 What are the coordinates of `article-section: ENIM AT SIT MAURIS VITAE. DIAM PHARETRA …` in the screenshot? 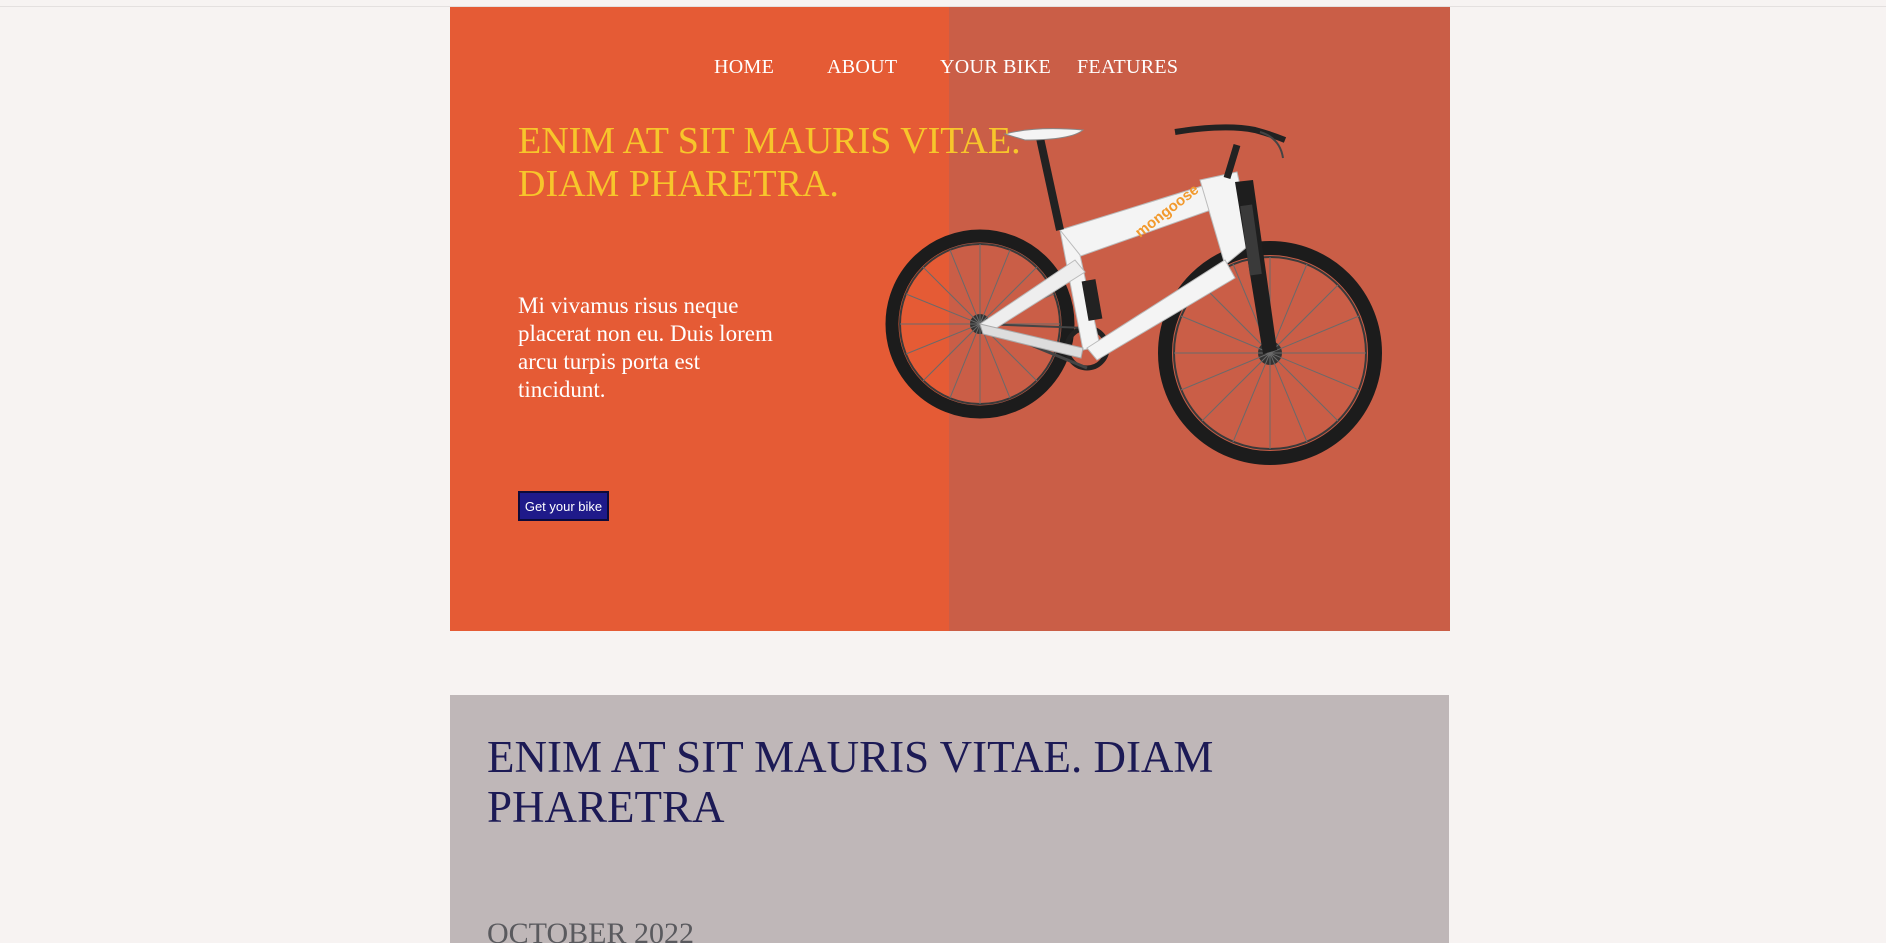 It's located at (949, 819).